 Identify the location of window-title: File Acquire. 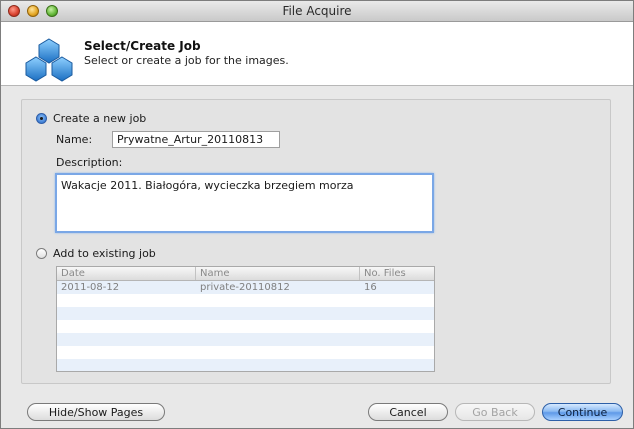
(317, 11).